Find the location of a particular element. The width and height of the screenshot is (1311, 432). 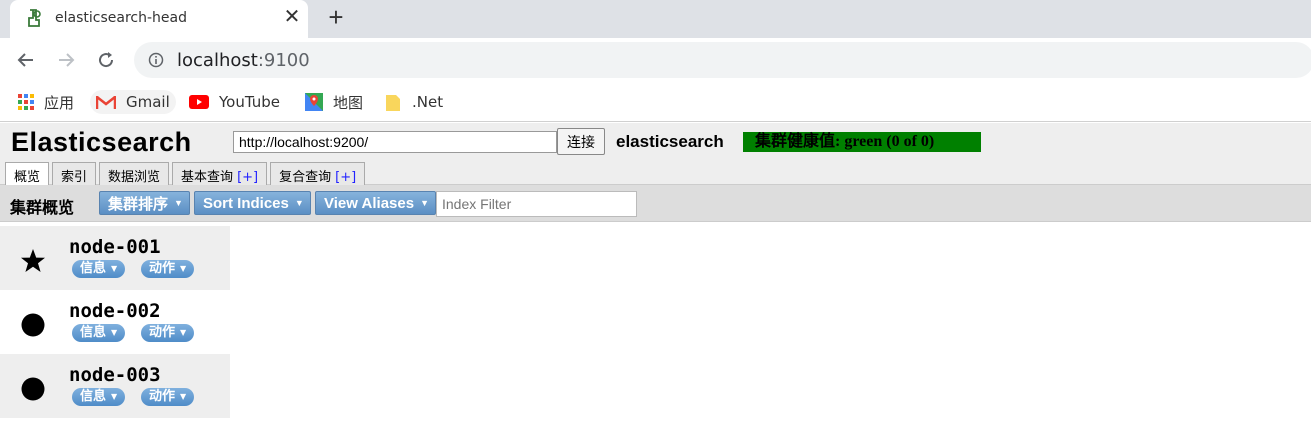

tab-label: 数据浏览 is located at coordinates (134, 177).